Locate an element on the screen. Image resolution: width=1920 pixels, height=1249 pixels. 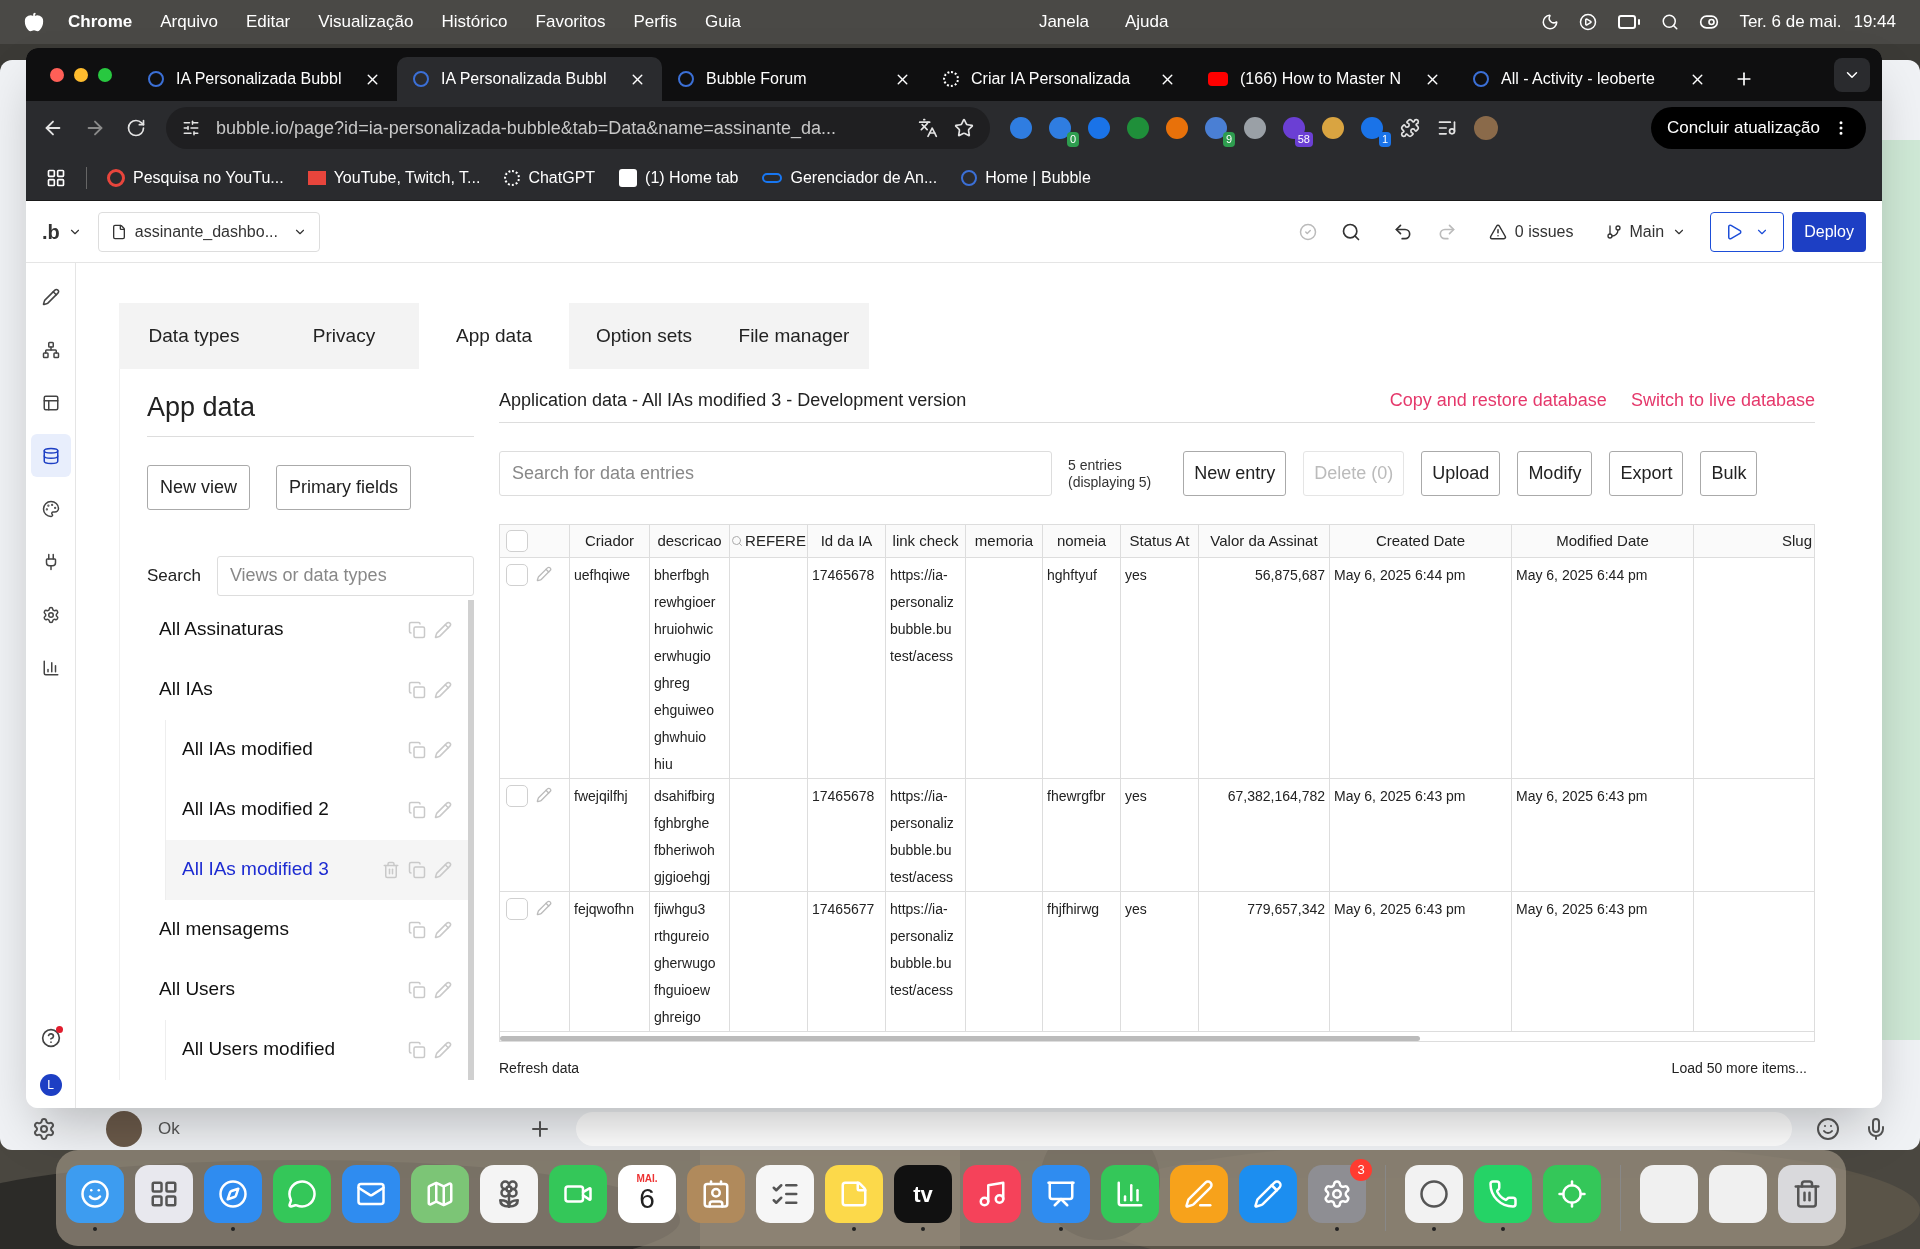
database-link: Switch to live database is located at coordinates (1722, 400).